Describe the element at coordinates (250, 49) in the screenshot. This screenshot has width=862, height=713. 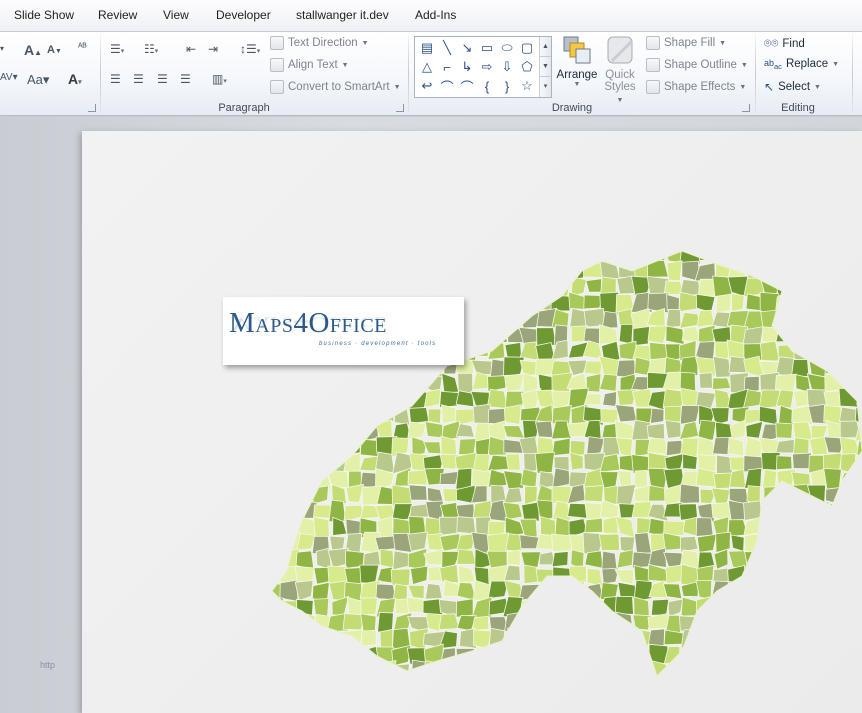
I see `line-spacing-icon: ↕☰▾` at that location.